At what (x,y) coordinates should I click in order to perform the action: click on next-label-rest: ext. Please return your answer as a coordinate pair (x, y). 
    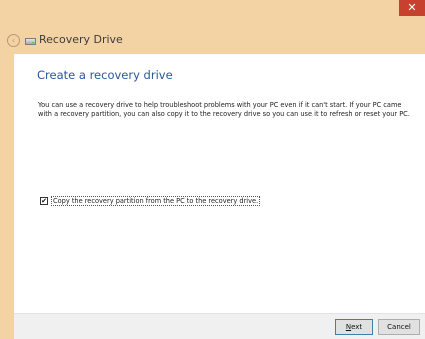
    Looking at the image, I should click on (357, 327).